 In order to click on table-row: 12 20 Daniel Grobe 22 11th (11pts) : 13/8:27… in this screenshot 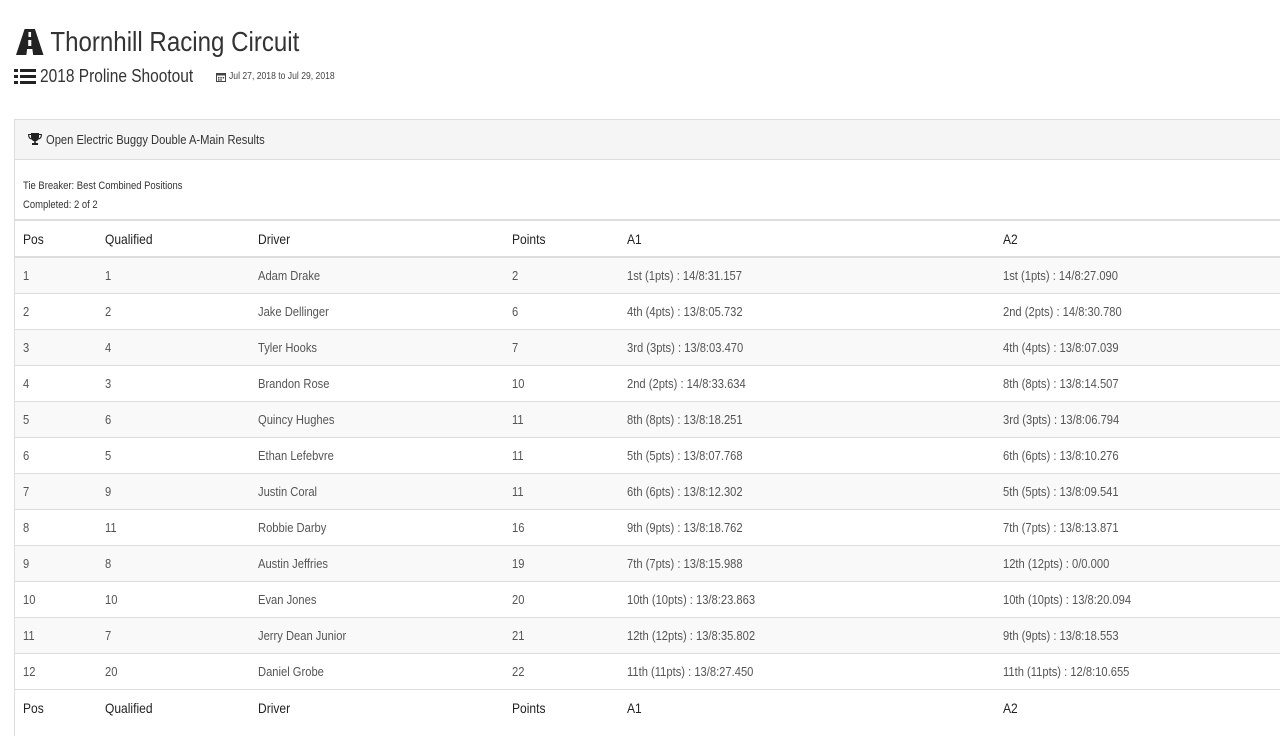, I will do `click(647, 671)`.